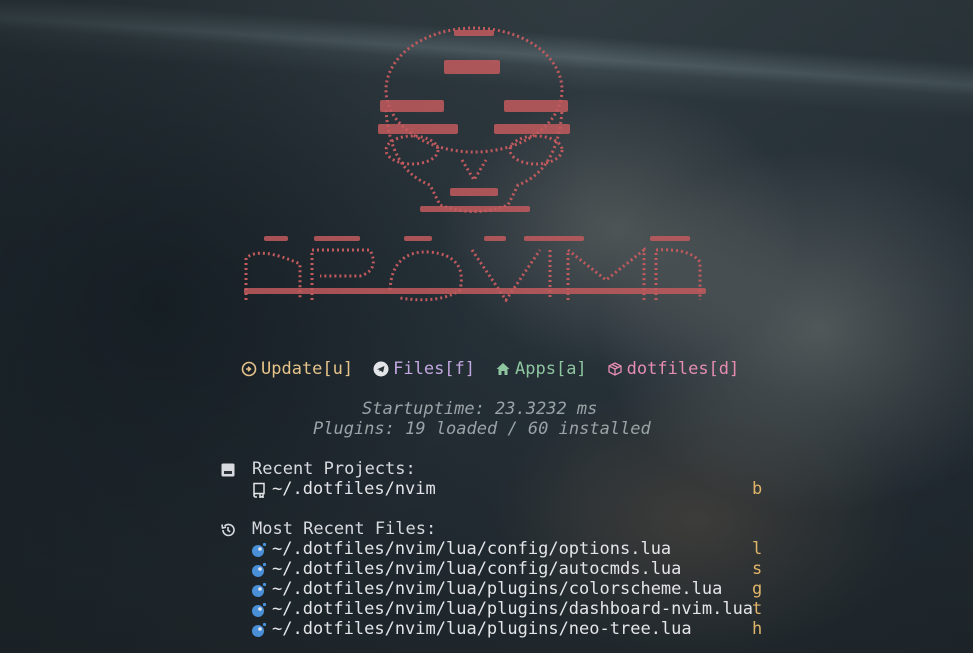 The image size is (973, 653). Describe the element at coordinates (757, 589) in the screenshot. I see `recent-file-key: g` at that location.